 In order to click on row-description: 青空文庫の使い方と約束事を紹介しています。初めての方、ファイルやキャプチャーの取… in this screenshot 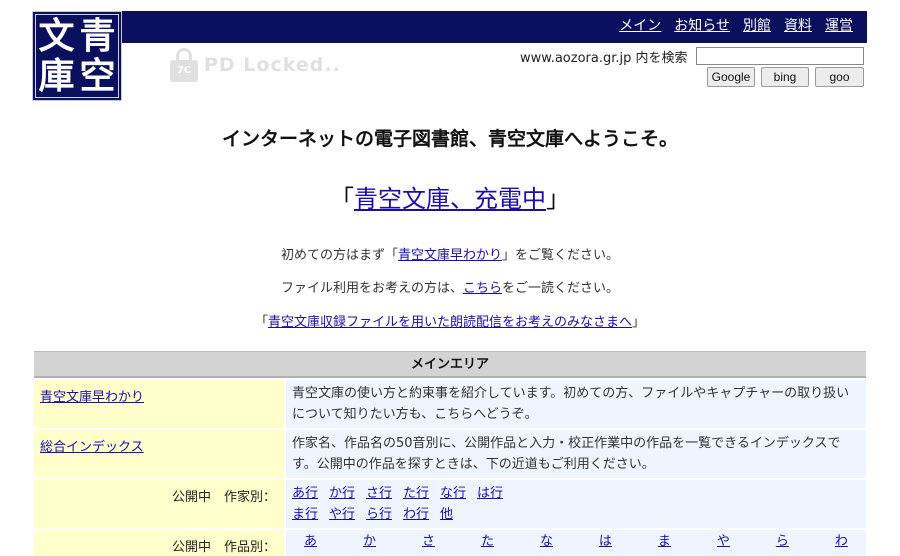, I will do `click(576, 404)`.